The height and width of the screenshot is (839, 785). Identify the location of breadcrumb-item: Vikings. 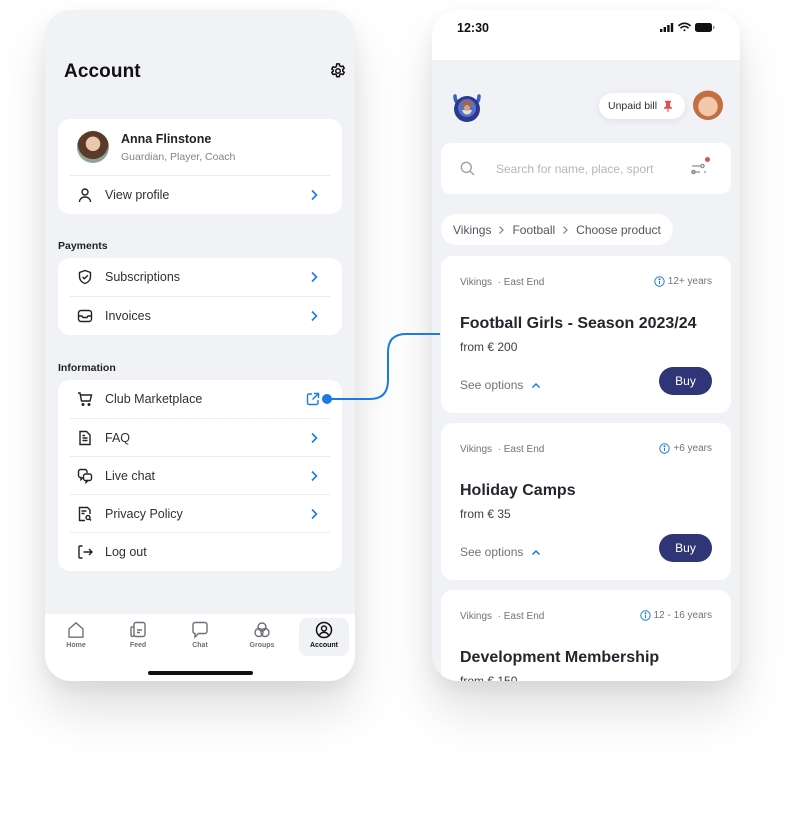
(472, 230).